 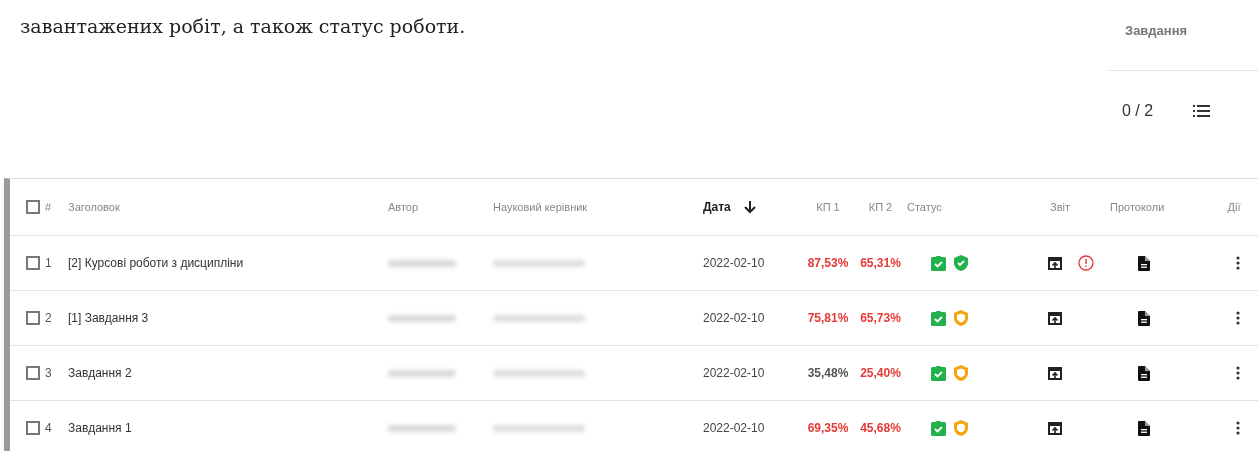 What do you see at coordinates (1156, 30) in the screenshot?
I see `panel-tab: Завдання` at bounding box center [1156, 30].